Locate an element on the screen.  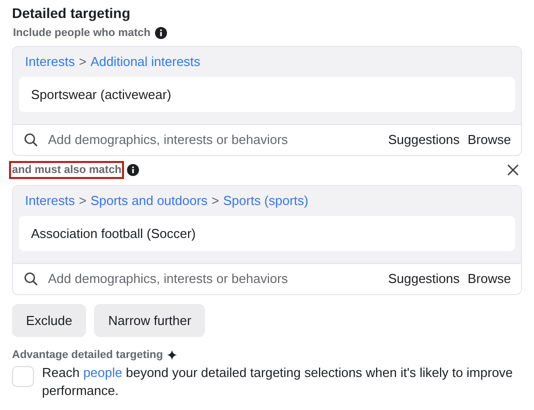
group-label: and must also match is located at coordinates (66, 170).